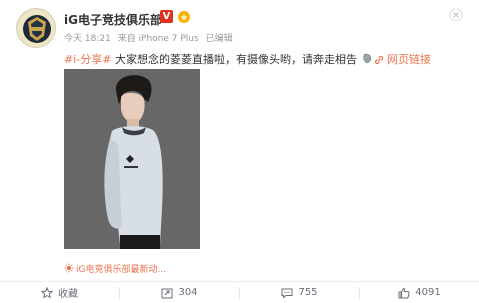 The width and height of the screenshot is (479, 303). I want to click on comment-button: 755, so click(299, 292).